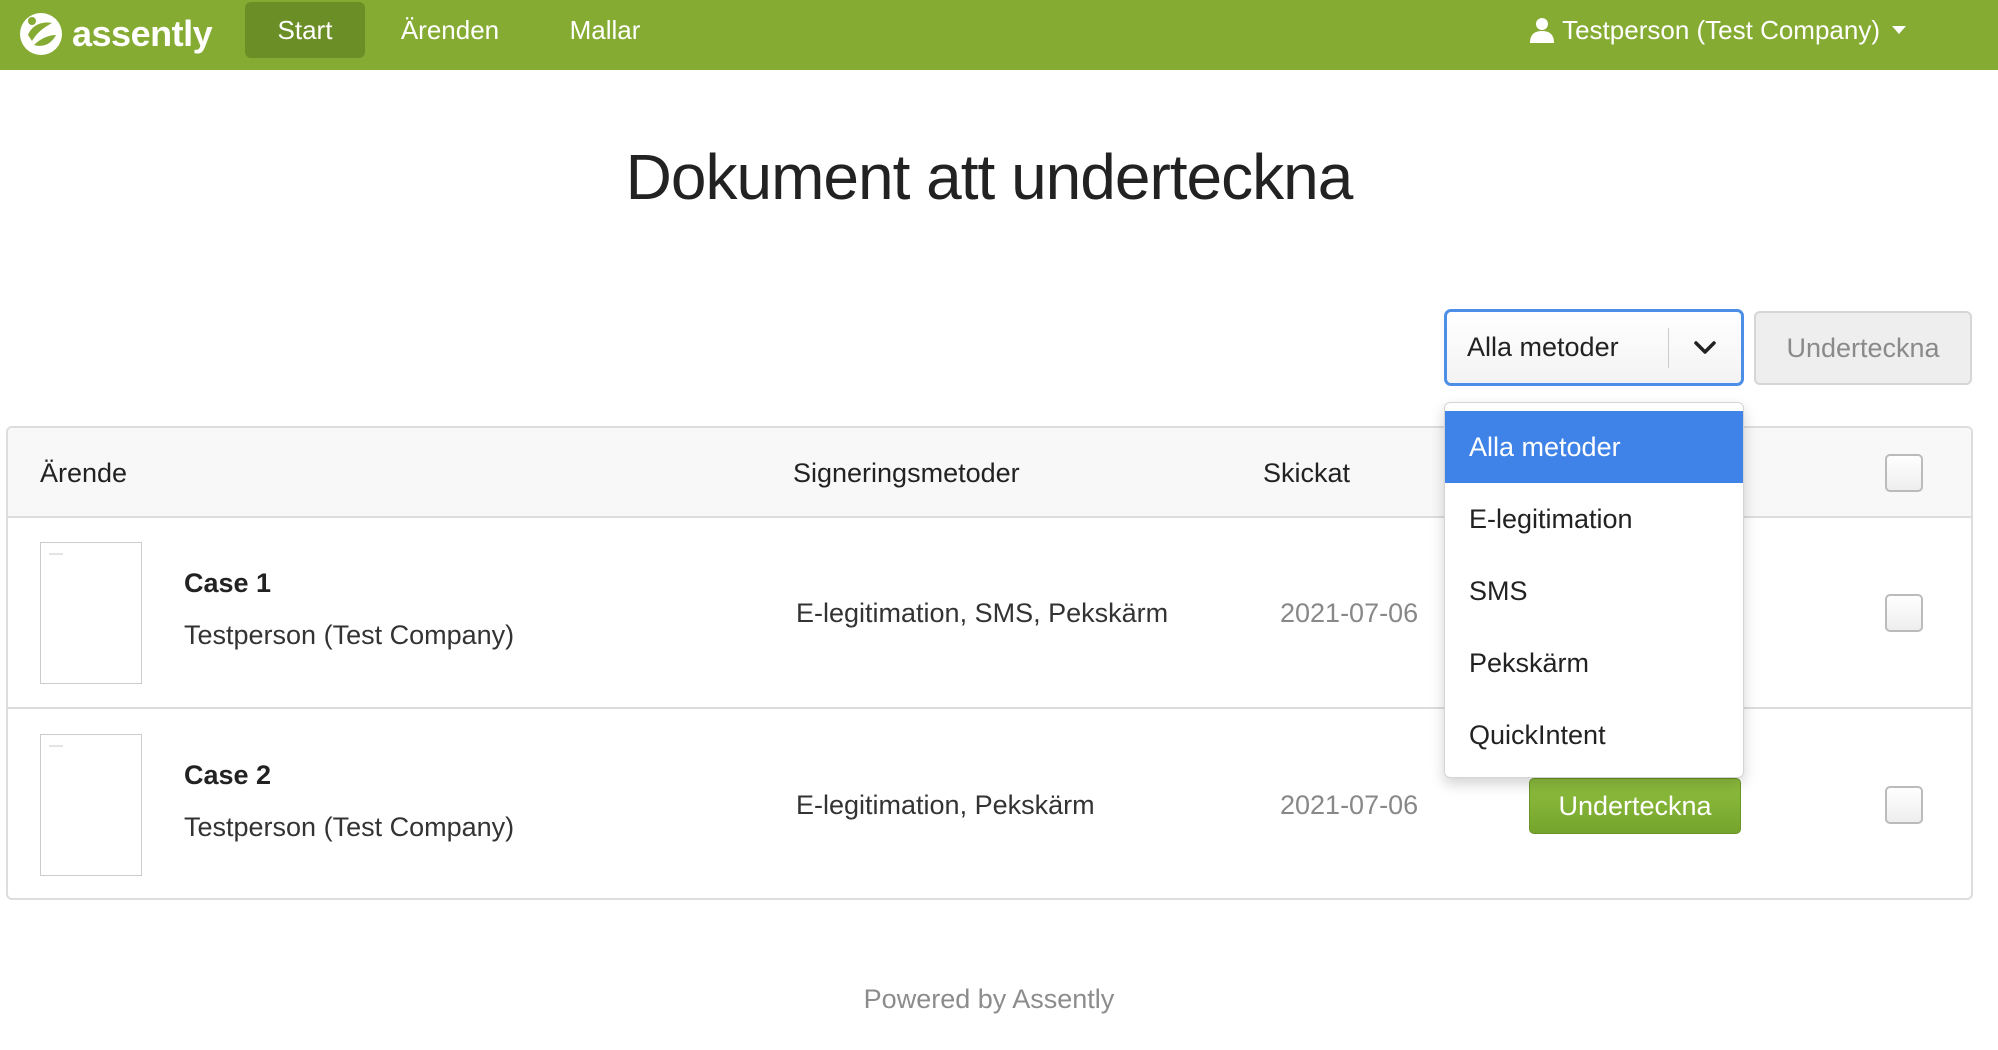  Describe the element at coordinates (906, 473) in the screenshot. I see `column-header-methods: Signeringsmetoder` at that location.